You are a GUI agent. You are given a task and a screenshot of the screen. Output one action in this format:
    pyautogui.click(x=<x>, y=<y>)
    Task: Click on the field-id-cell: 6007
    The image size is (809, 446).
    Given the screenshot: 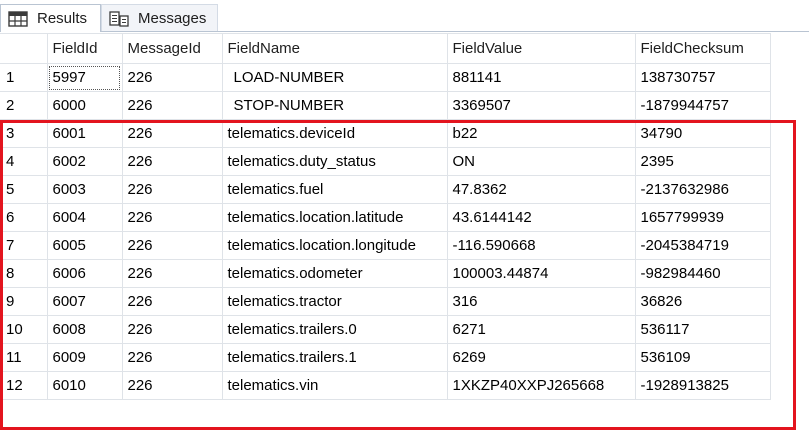 What is the action you would take?
    pyautogui.click(x=84, y=301)
    